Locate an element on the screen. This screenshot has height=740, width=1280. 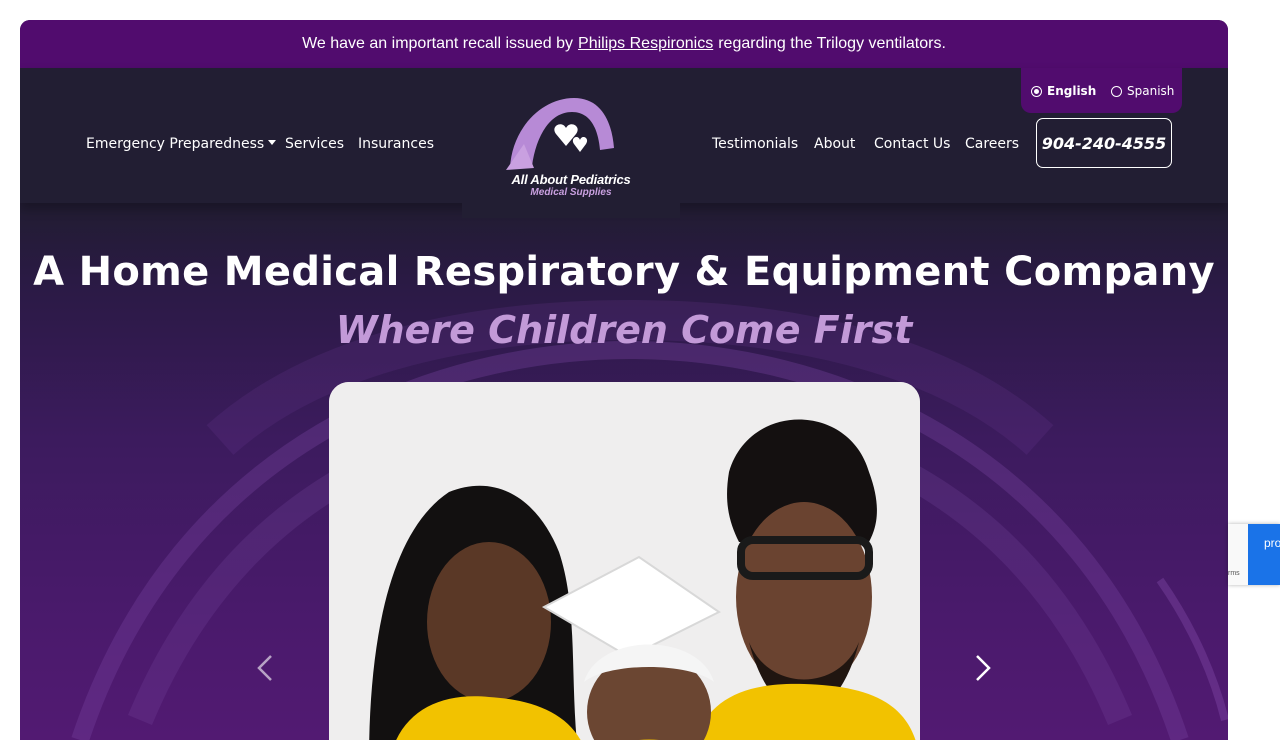
nav-contact-us: Contact Us is located at coordinates (912, 144).